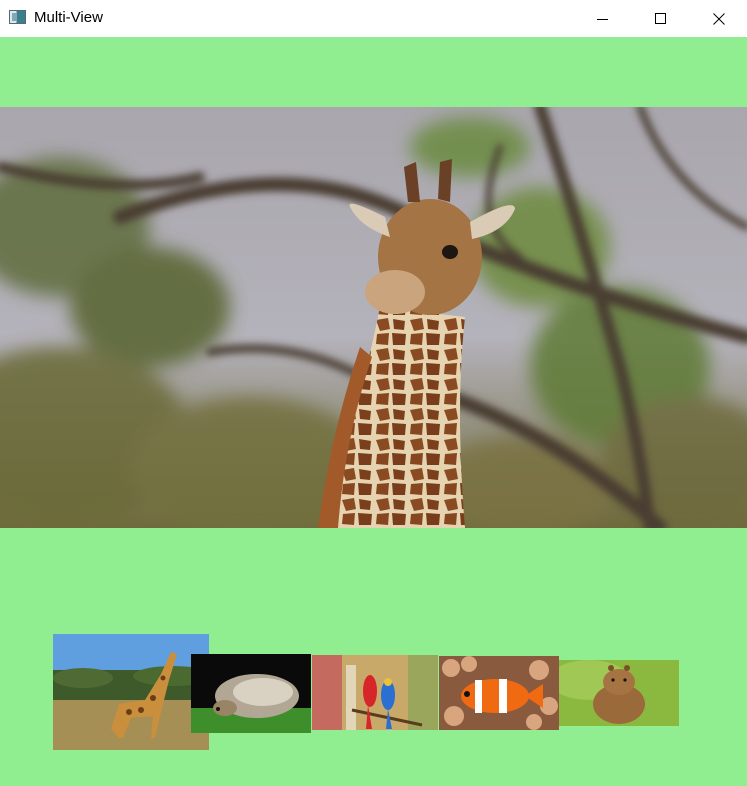 The width and height of the screenshot is (747, 786). I want to click on maximize-button, so click(661, 18).